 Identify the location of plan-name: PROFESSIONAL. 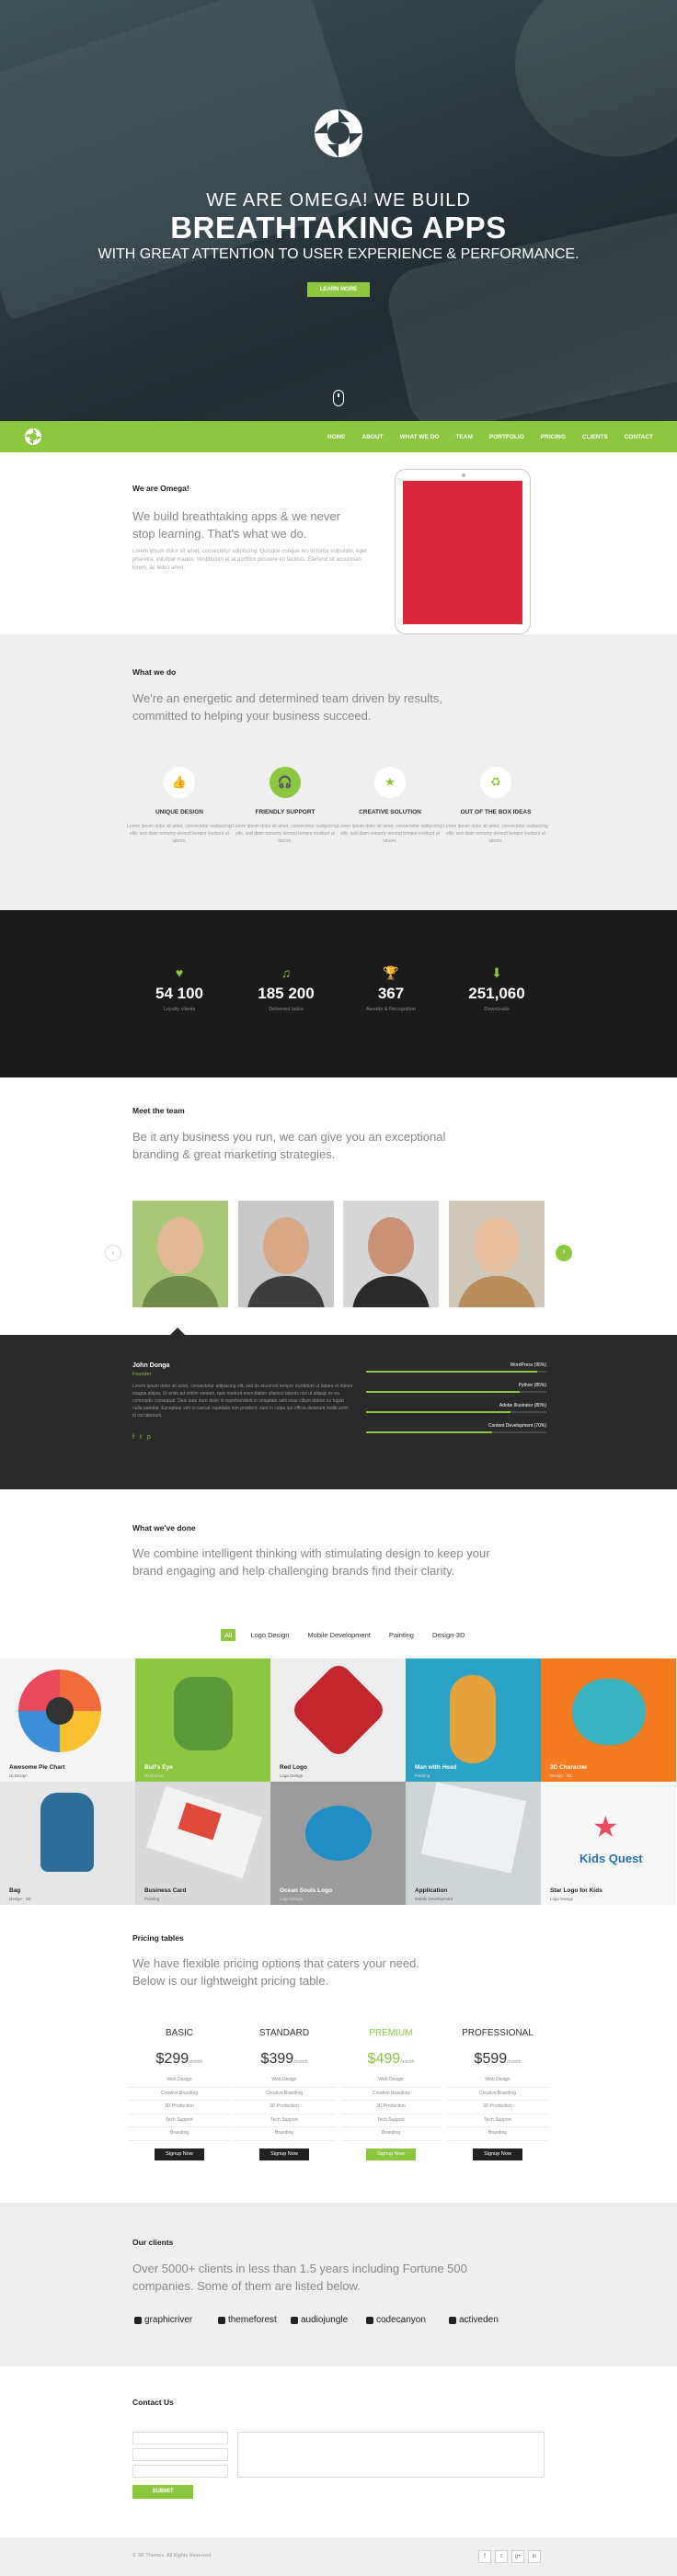
(498, 2033).